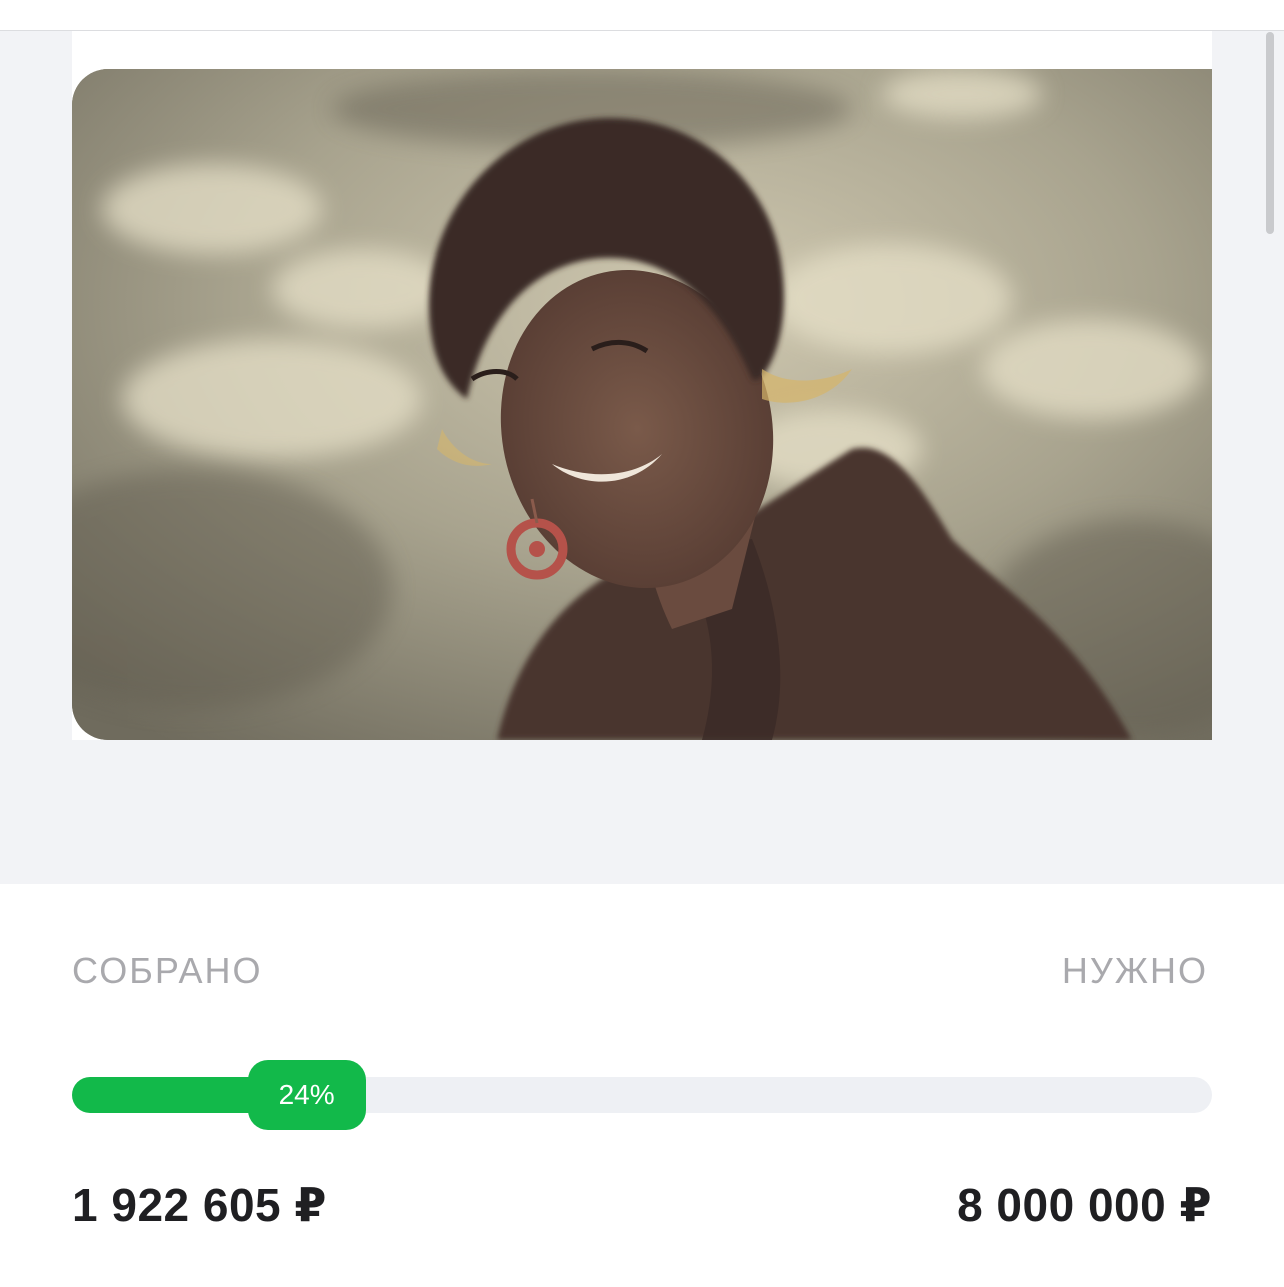  Describe the element at coordinates (199, 1205) in the screenshot. I see `collected-amount: 1 922 605 ₽` at that location.